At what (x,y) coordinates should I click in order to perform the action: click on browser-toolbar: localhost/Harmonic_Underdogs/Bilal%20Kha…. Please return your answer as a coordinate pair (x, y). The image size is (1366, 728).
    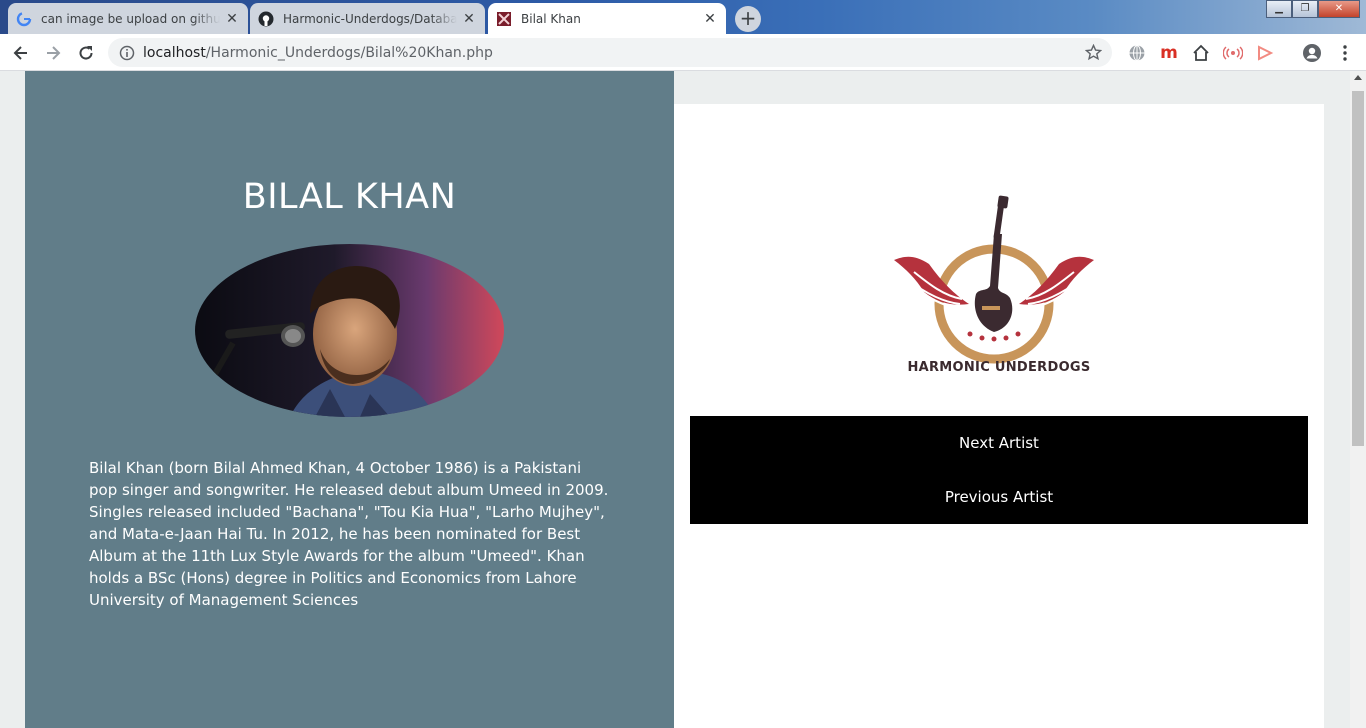
    Looking at the image, I should click on (683, 52).